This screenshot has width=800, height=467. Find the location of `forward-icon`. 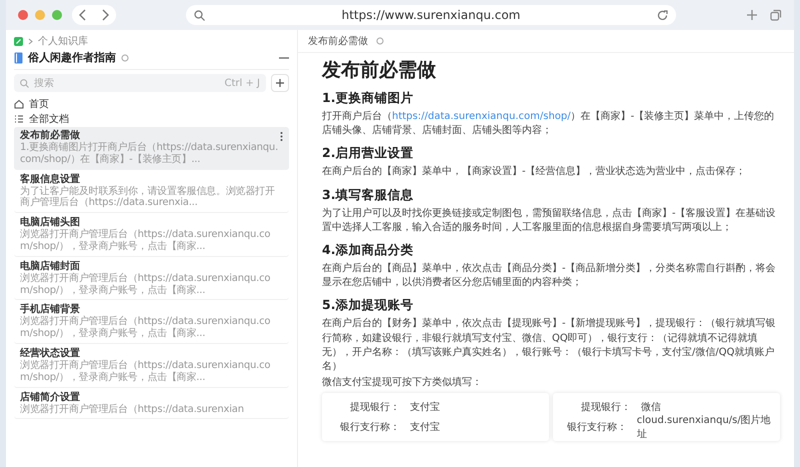

forward-icon is located at coordinates (105, 15).